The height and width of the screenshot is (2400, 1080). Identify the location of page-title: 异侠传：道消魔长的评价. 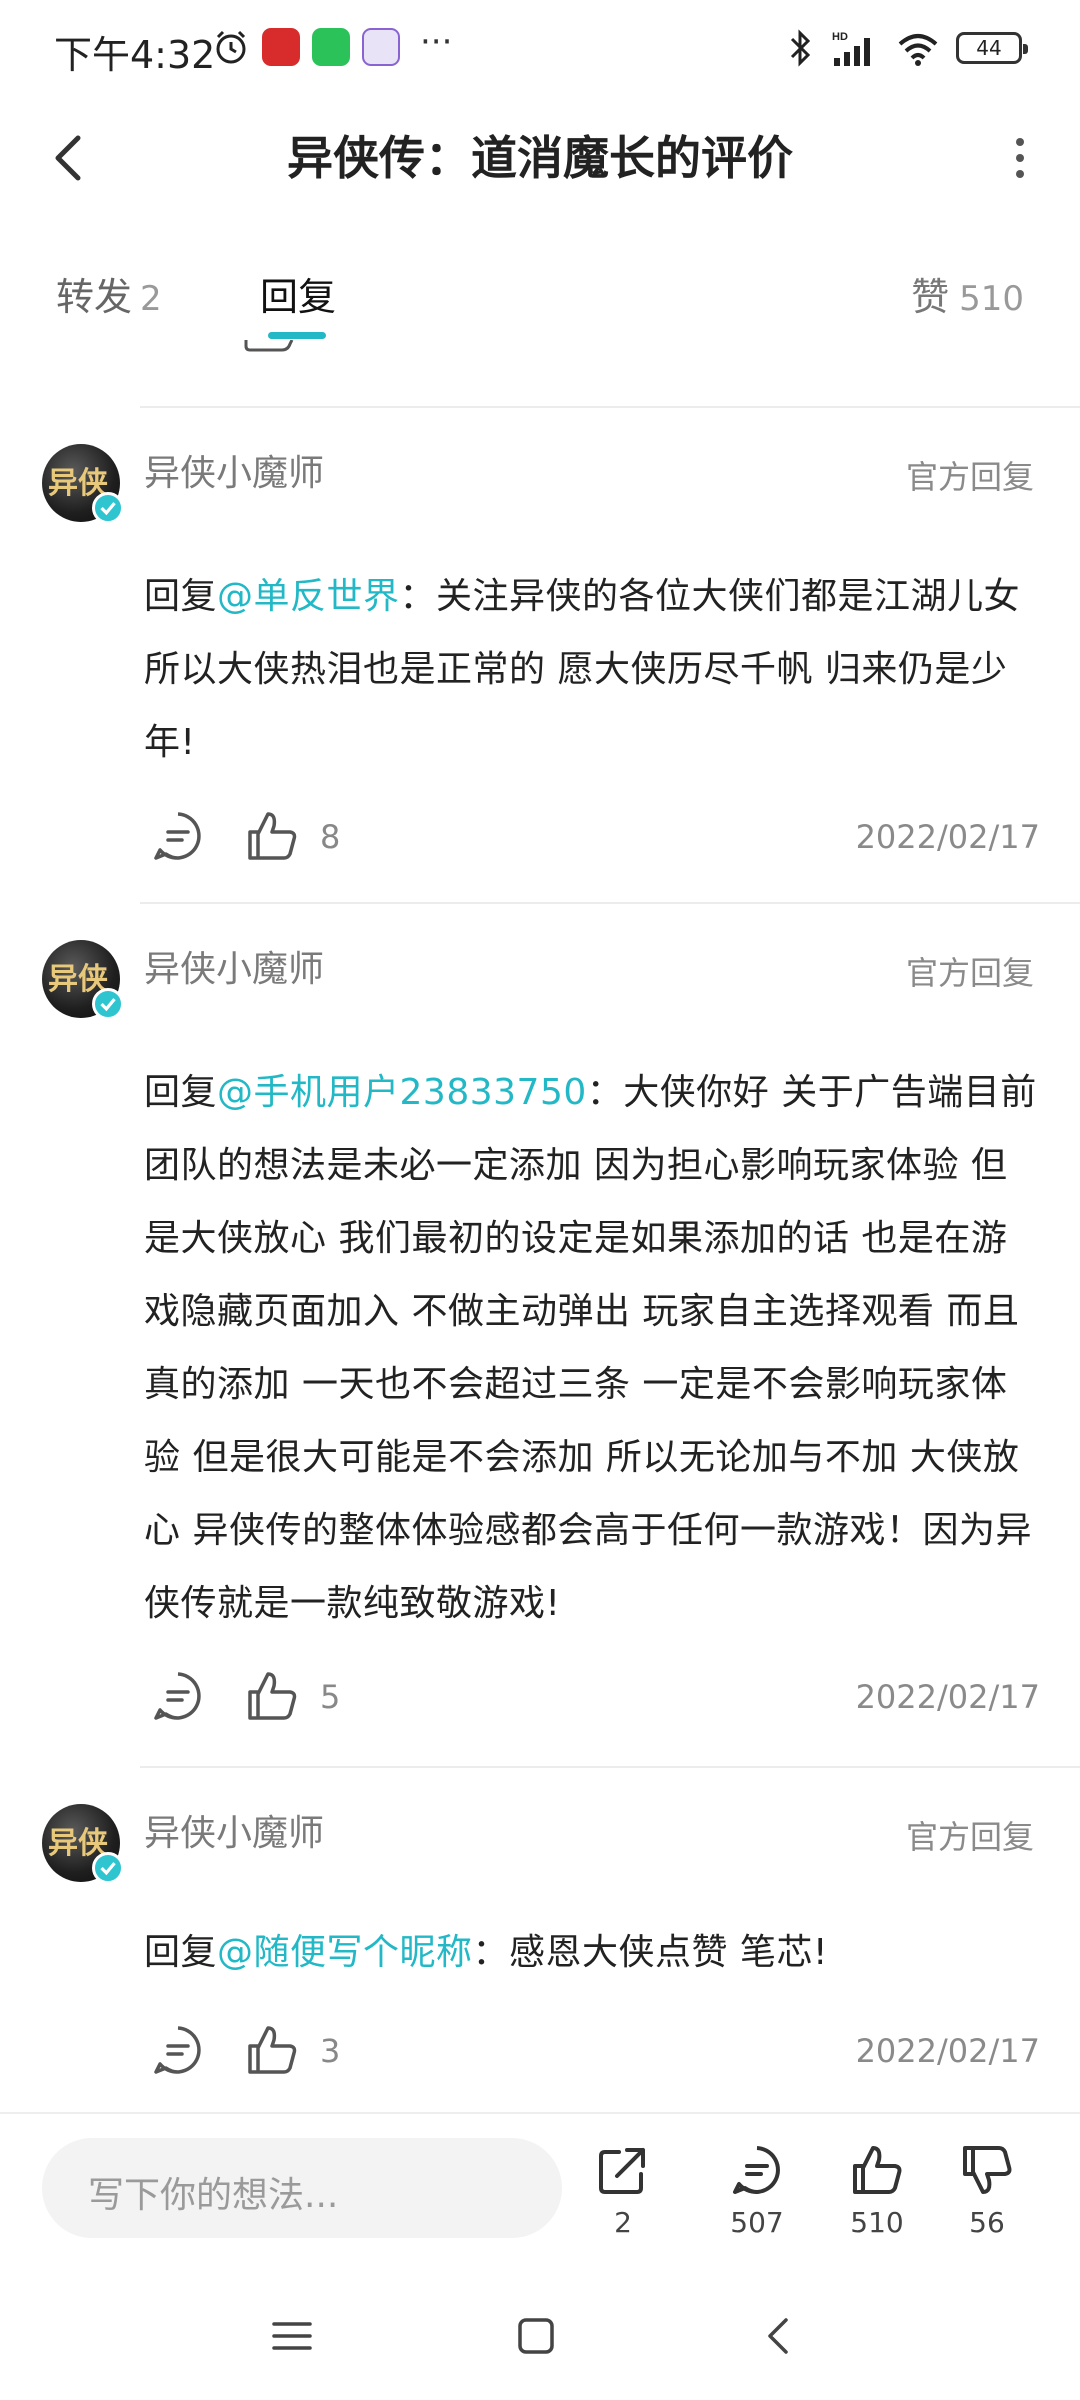
(540, 158).